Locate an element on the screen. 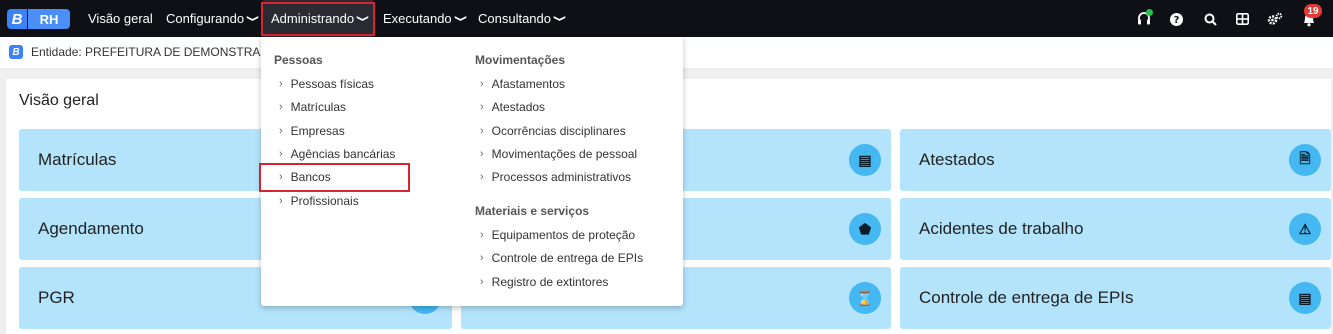 The height and width of the screenshot is (334, 1333). menu-item-label: Movimentações de pessoal is located at coordinates (564, 154).